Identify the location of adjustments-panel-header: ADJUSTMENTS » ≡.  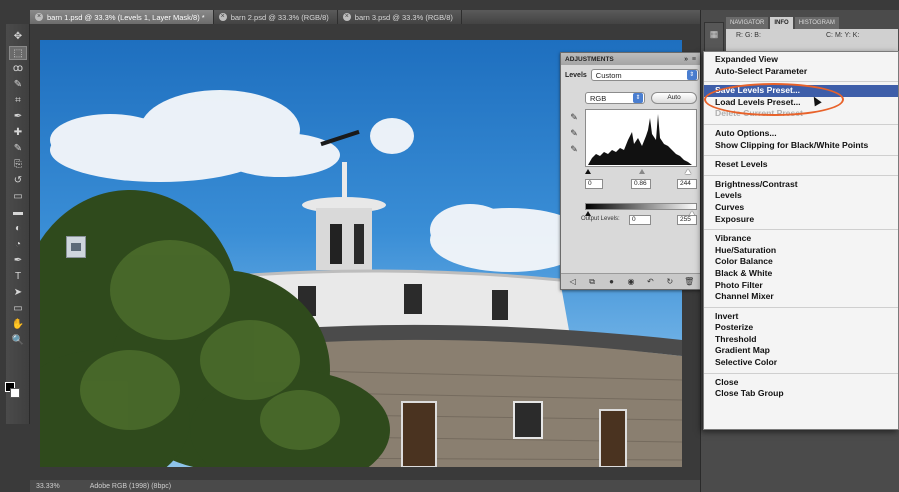
(631, 59).